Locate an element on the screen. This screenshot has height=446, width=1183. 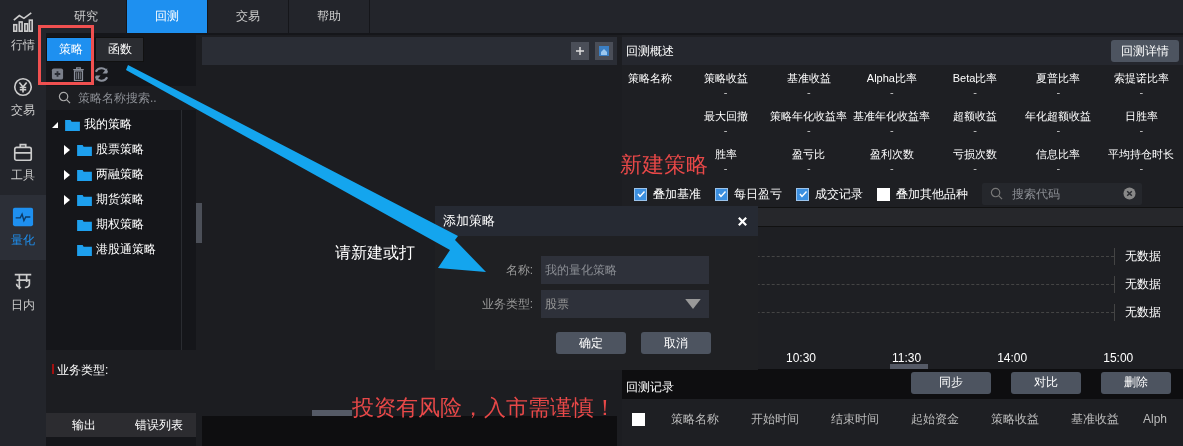
time-label: 11:30 is located at coordinates (907, 358).